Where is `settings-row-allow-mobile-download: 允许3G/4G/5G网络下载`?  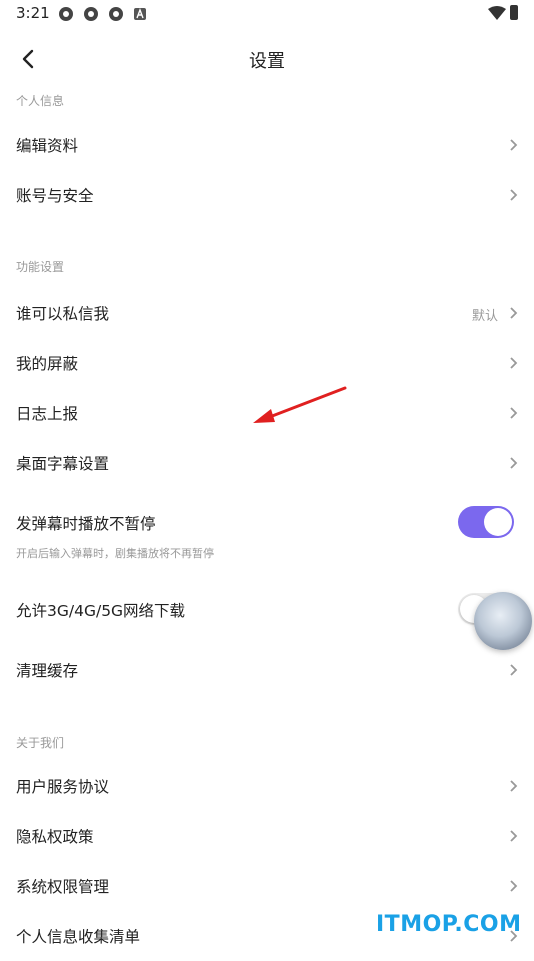 settings-row-allow-mobile-download: 允许3G/4G/5G网络下载 is located at coordinates (267, 610).